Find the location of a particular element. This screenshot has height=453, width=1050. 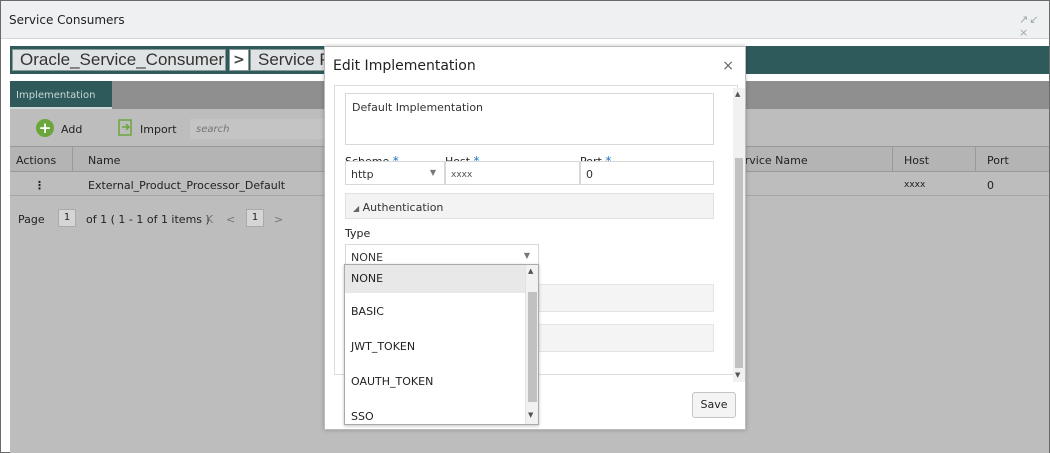

port-input: 0 is located at coordinates (647, 173).